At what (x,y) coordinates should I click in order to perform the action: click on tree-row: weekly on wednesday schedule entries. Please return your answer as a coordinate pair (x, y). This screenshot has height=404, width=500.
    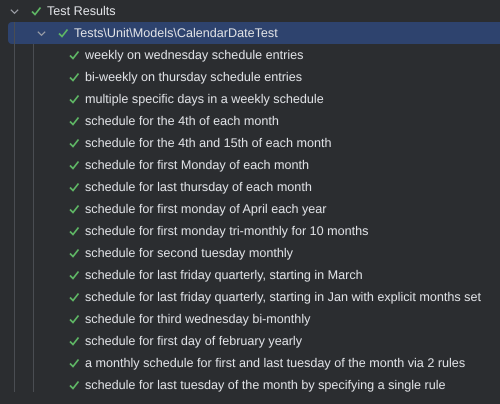
    Looking at the image, I should click on (250, 55).